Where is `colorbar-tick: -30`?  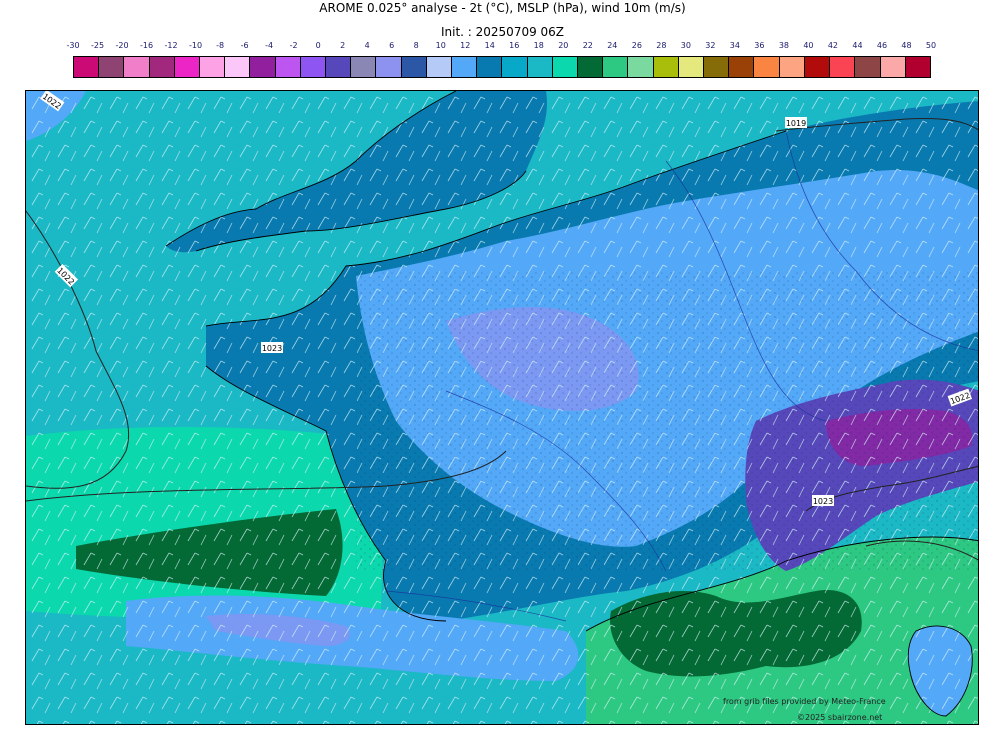 colorbar-tick: -30 is located at coordinates (73, 45).